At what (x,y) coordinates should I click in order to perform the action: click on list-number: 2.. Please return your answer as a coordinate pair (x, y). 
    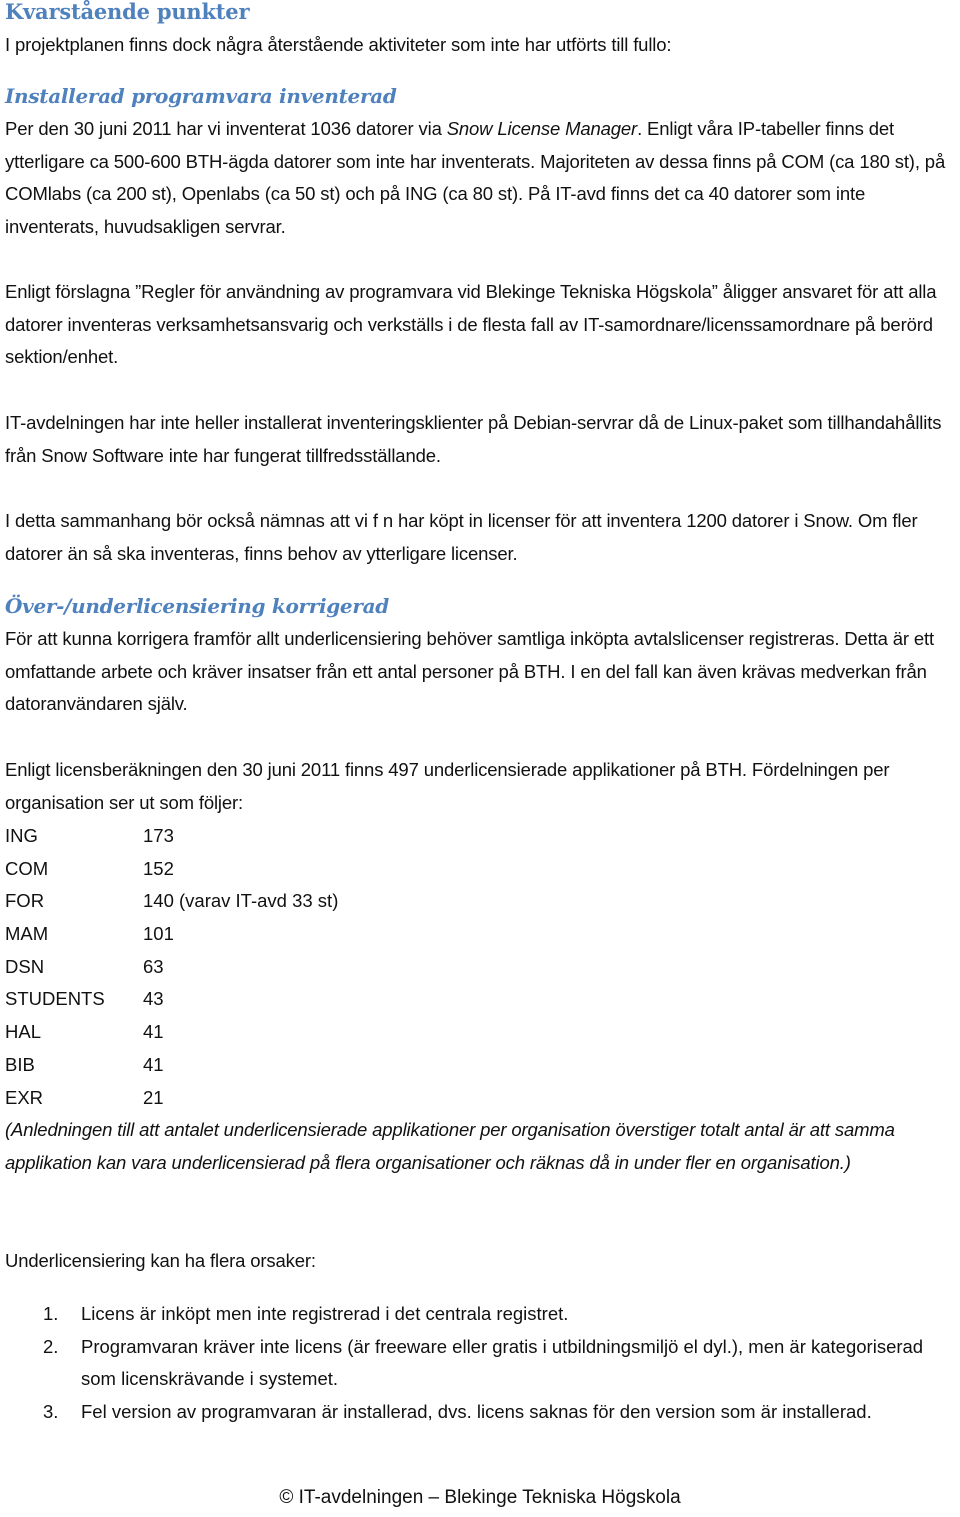
    Looking at the image, I should click on (51, 1346).